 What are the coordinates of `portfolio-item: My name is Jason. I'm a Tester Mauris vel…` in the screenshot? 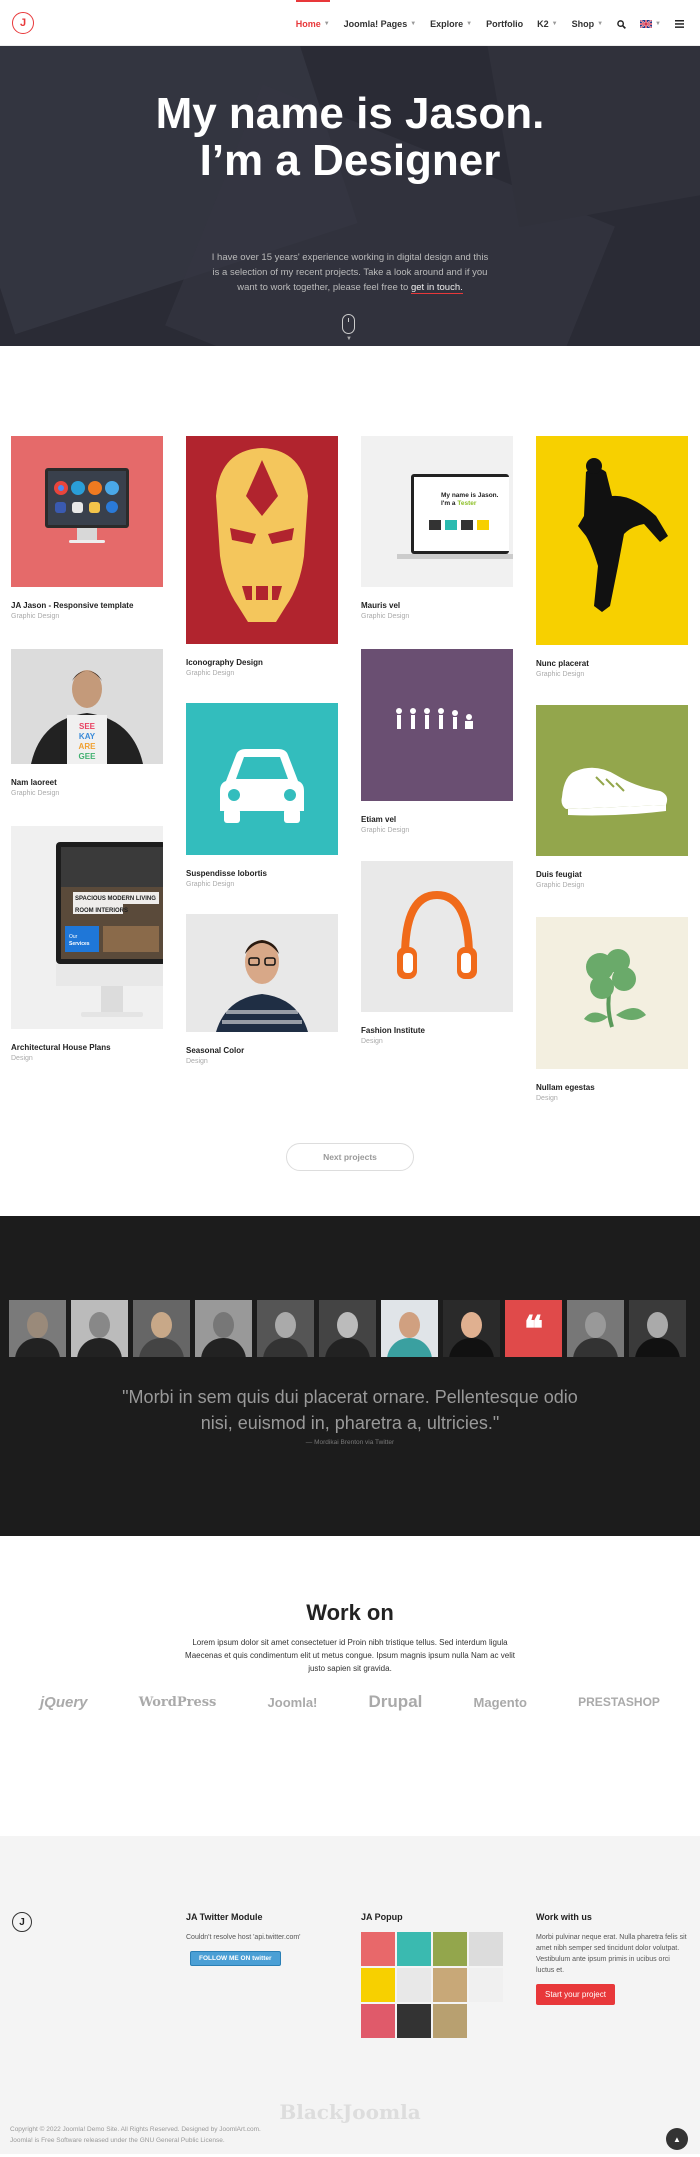 It's located at (437, 528).